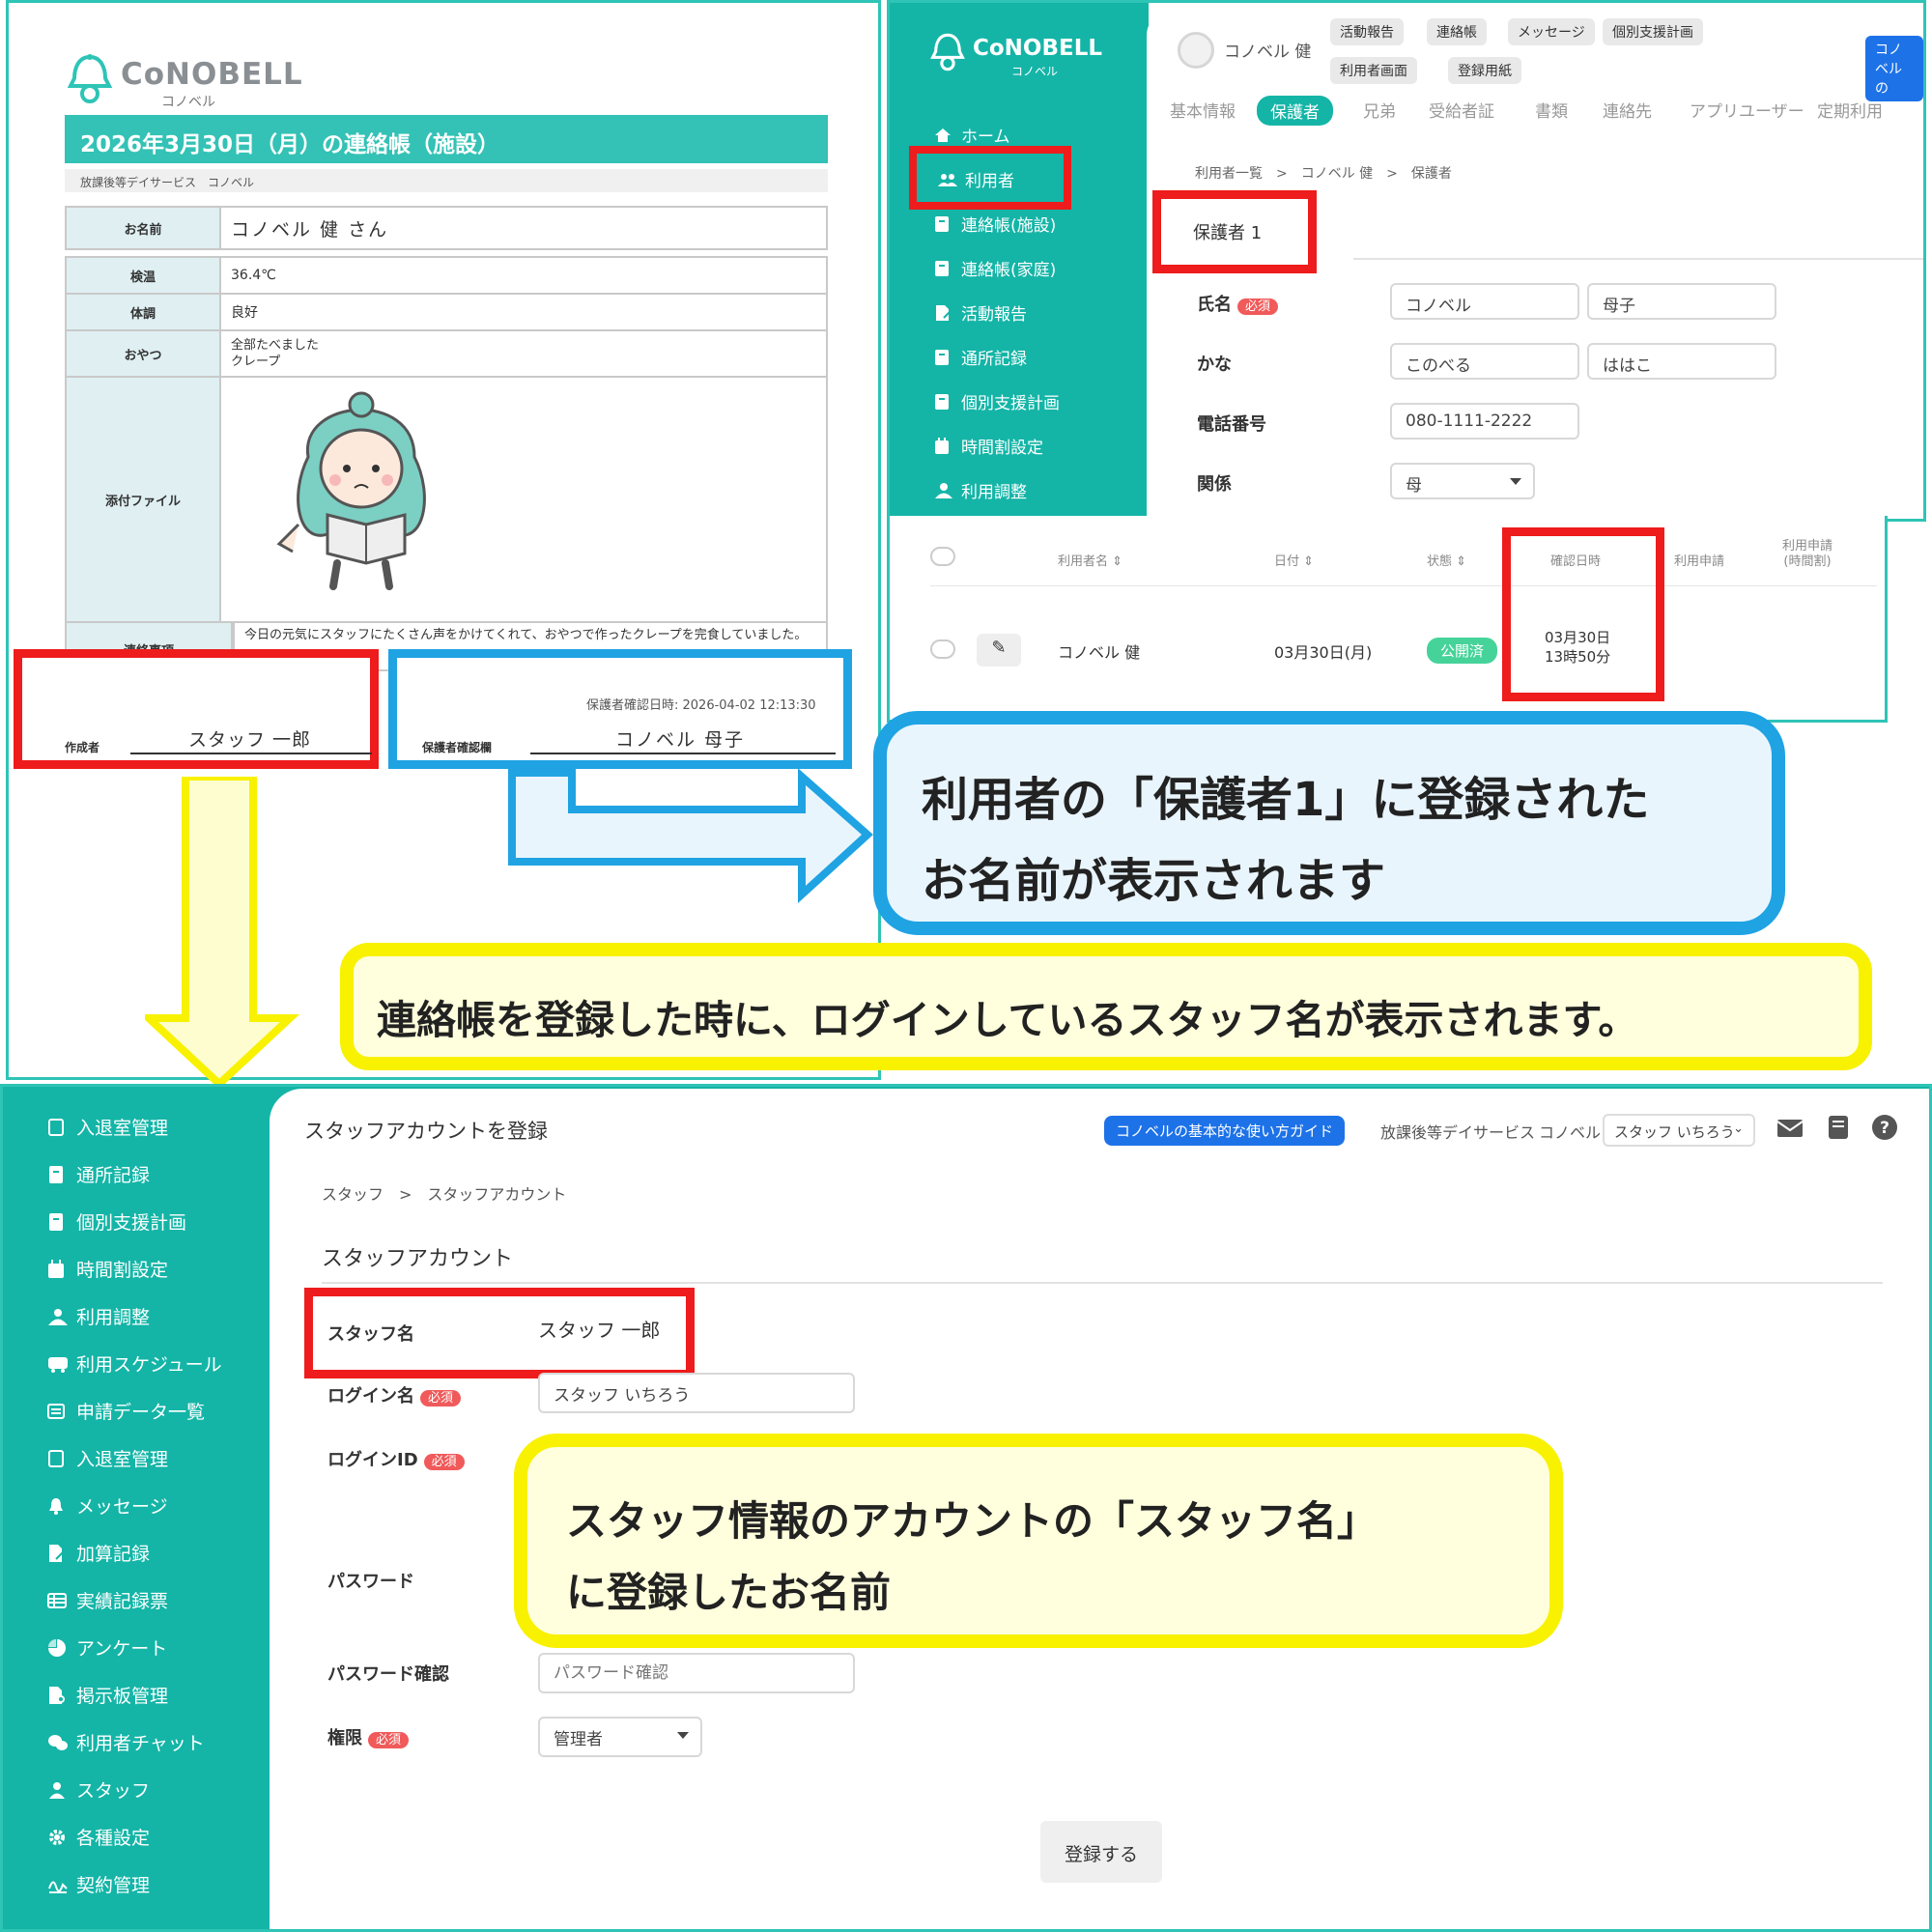  I want to click on tab-basic-info: 基本情報, so click(1203, 110).